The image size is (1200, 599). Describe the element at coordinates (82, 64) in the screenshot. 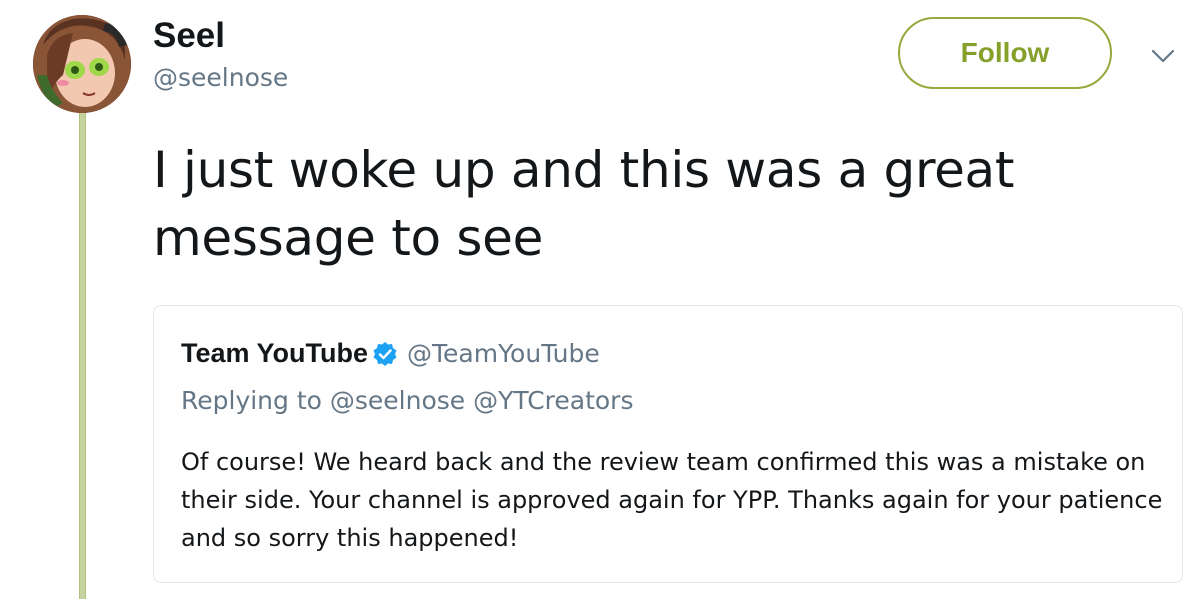

I see `user-avatar` at that location.